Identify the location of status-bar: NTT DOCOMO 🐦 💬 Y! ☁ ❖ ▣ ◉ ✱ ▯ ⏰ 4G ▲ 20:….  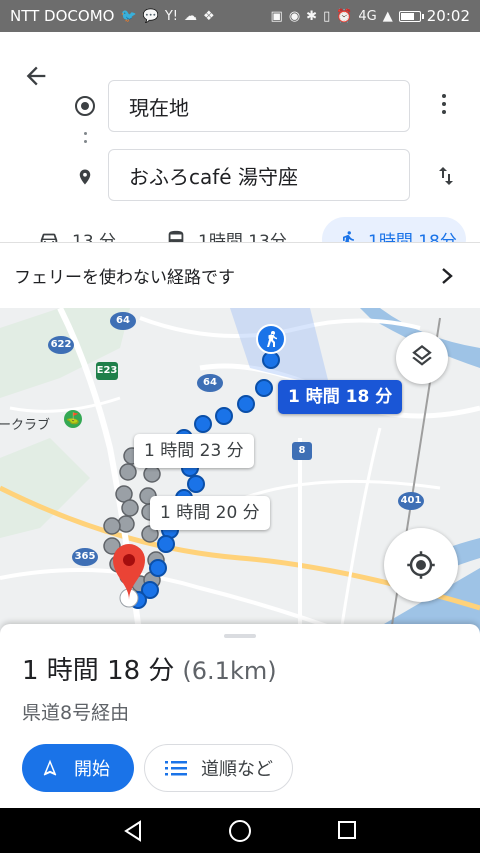
(240, 16).